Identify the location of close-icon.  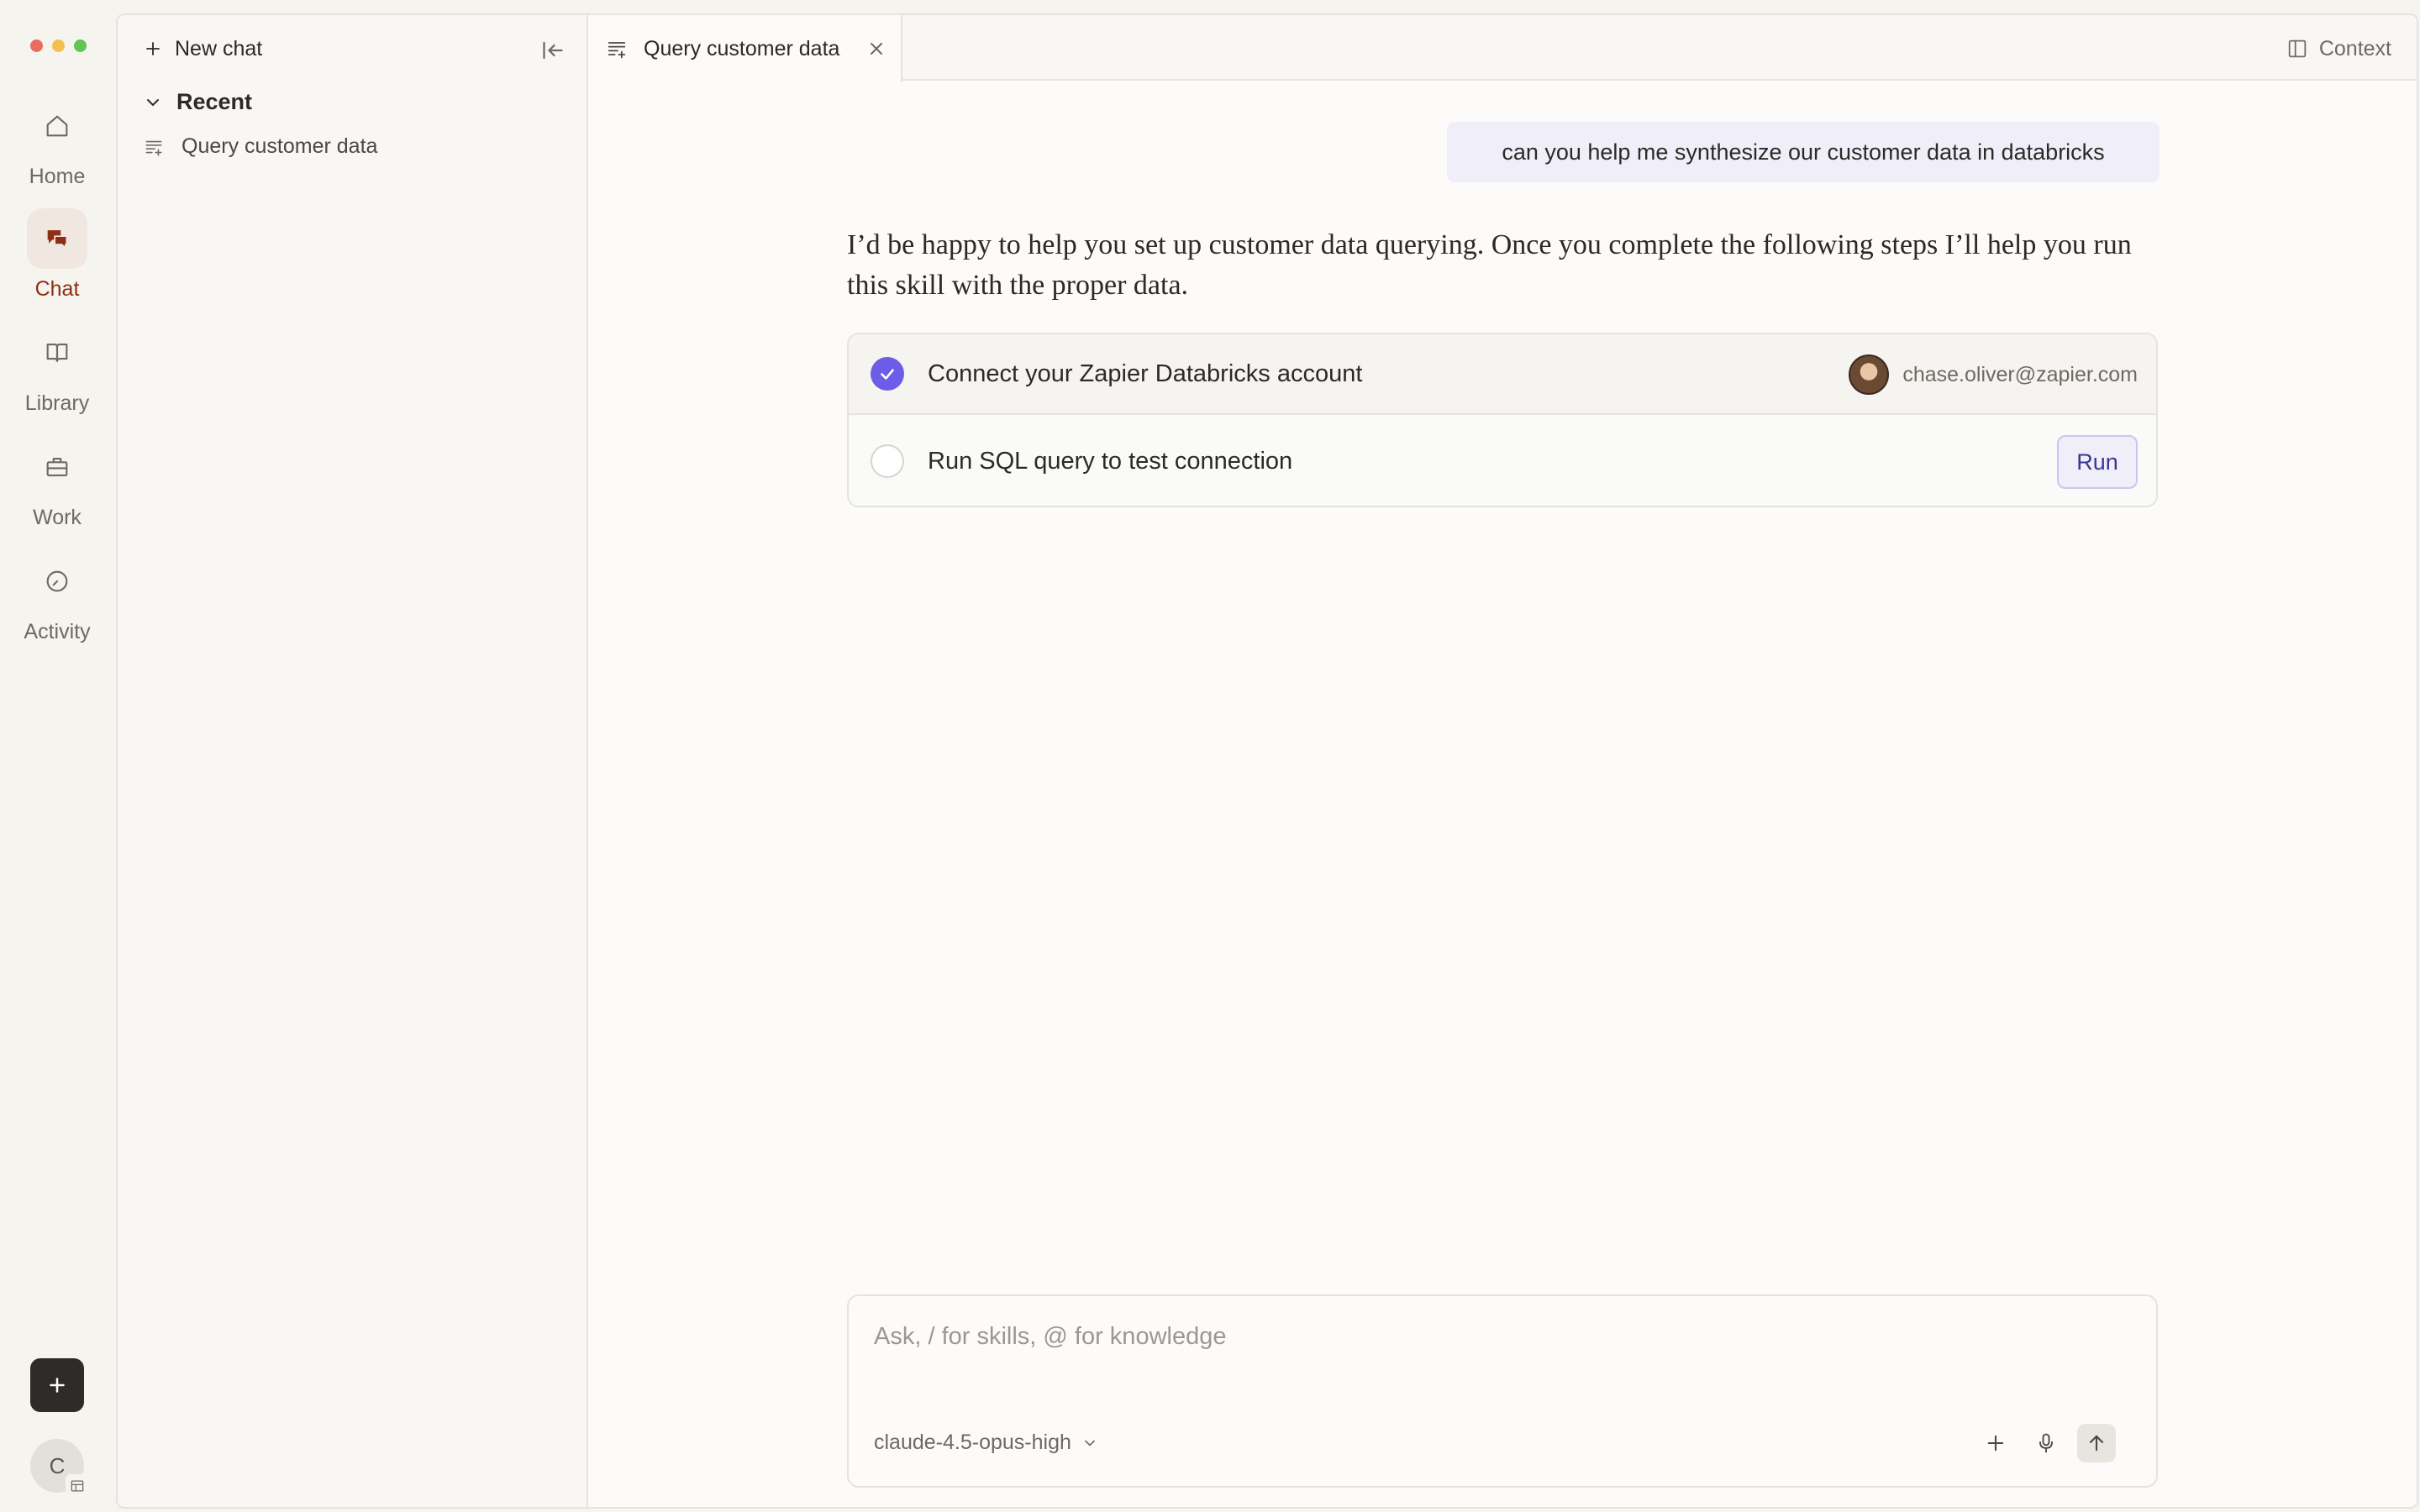
(876, 49).